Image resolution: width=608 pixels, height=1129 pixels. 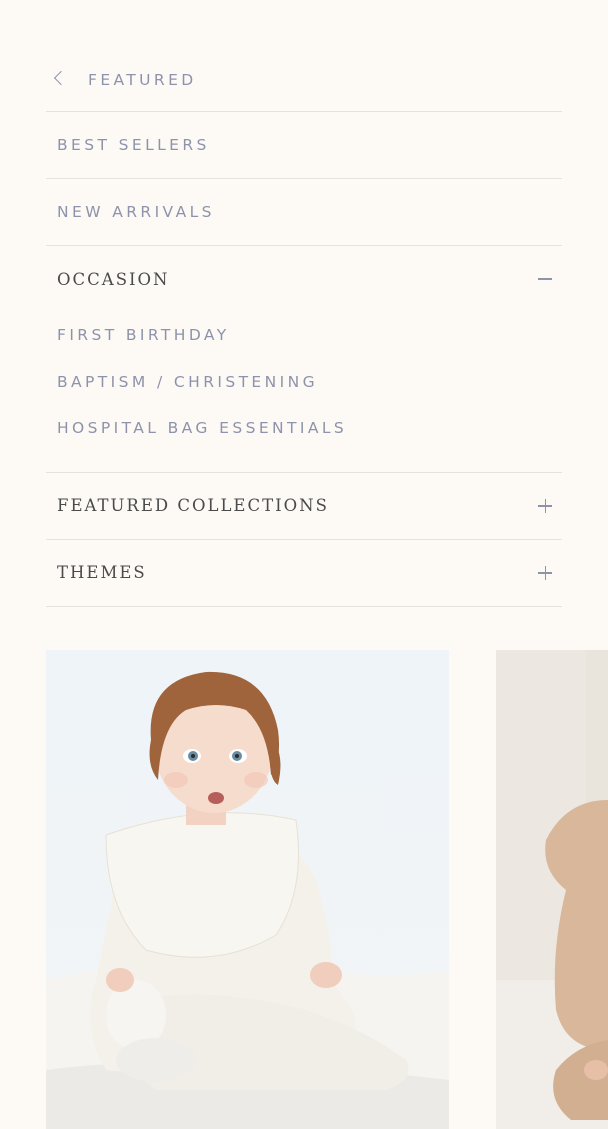 What do you see at coordinates (304, 428) in the screenshot?
I see `occasion-item-hospital-bag: HOSPITAL BAG ESSENTIALS` at bounding box center [304, 428].